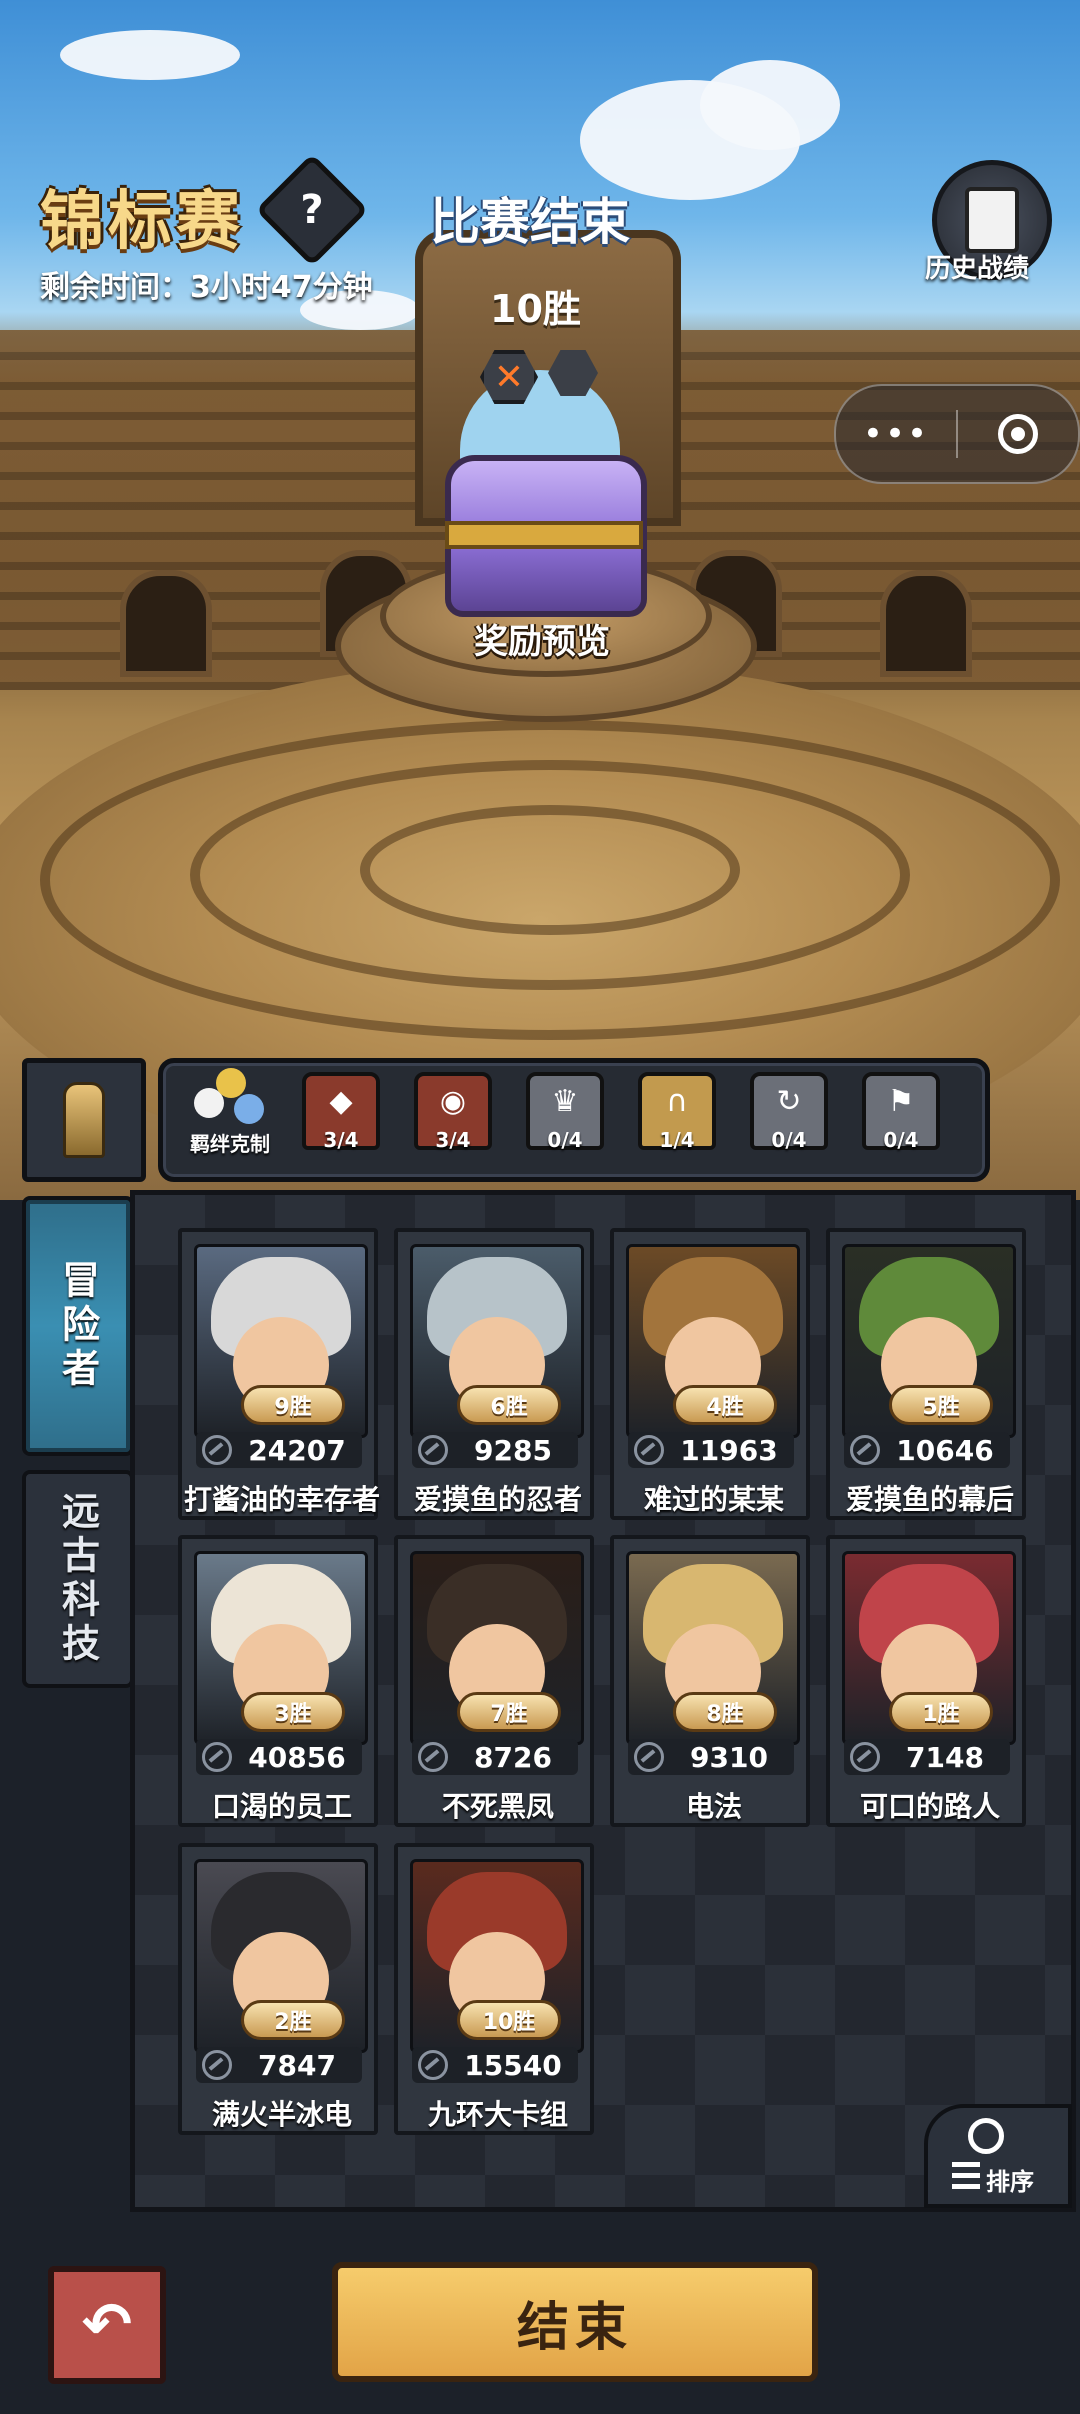 Image resolution: width=1080 pixels, height=2414 pixels. Describe the element at coordinates (770, 105) in the screenshot. I see `cloud` at that location.